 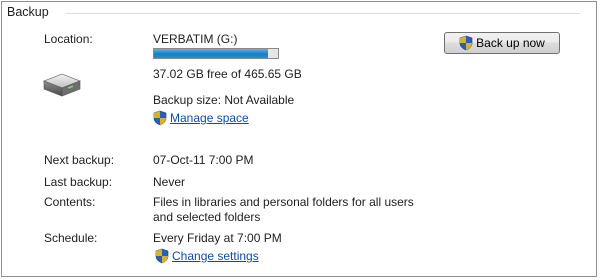 I want to click on drive-capacity-bar, so click(x=216, y=53).